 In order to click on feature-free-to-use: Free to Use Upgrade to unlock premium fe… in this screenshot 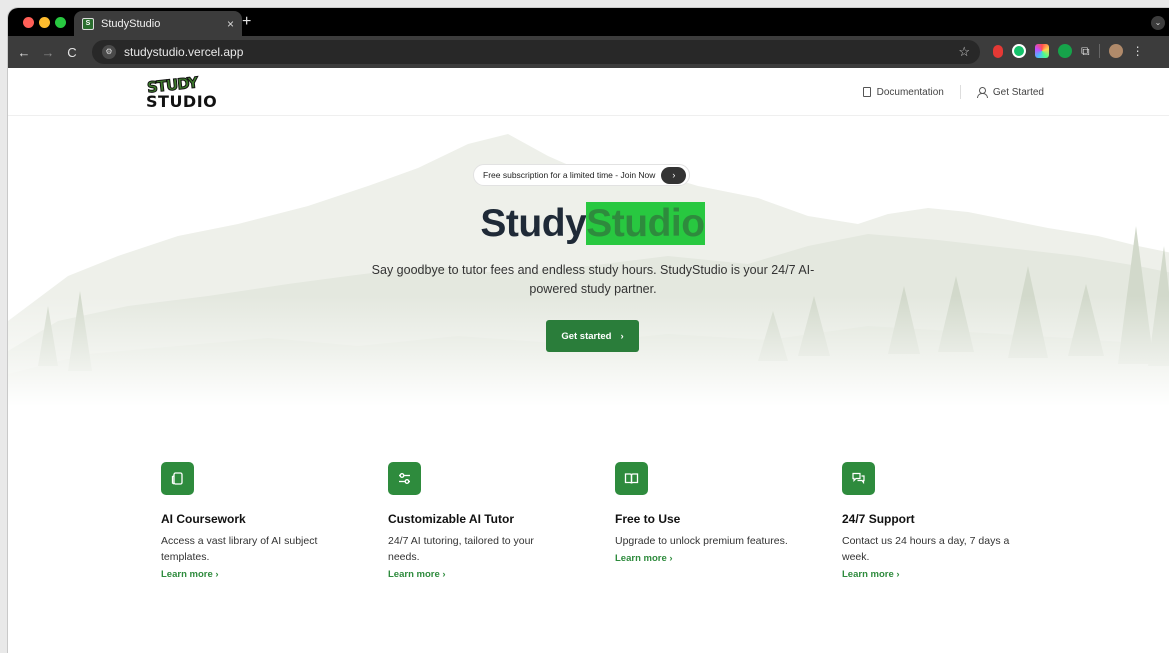, I will do `click(728, 521)`.